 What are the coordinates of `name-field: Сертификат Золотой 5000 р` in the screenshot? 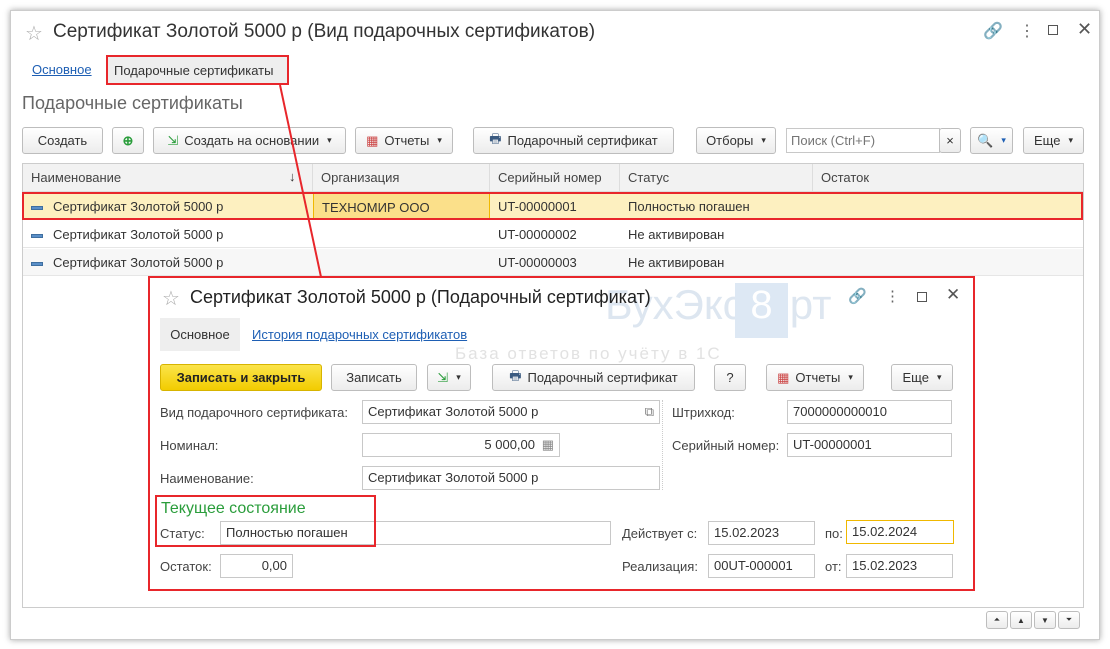 It's located at (511, 478).